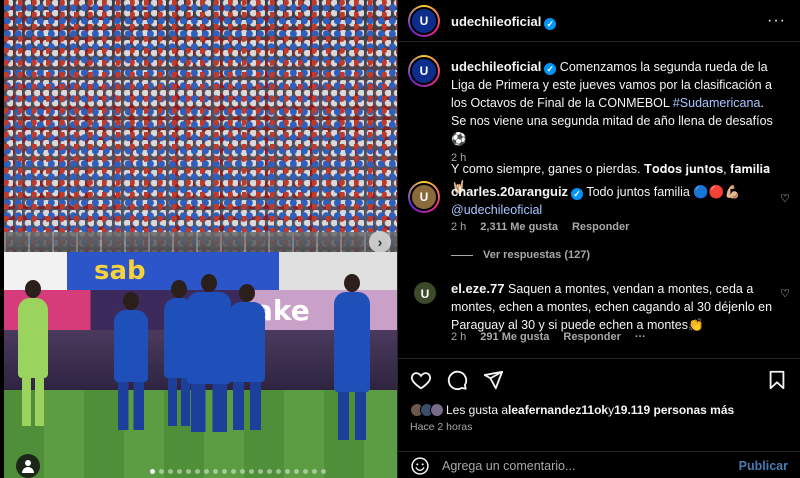  What do you see at coordinates (640, 337) in the screenshot?
I see `comment-more-icon: ···` at bounding box center [640, 337].